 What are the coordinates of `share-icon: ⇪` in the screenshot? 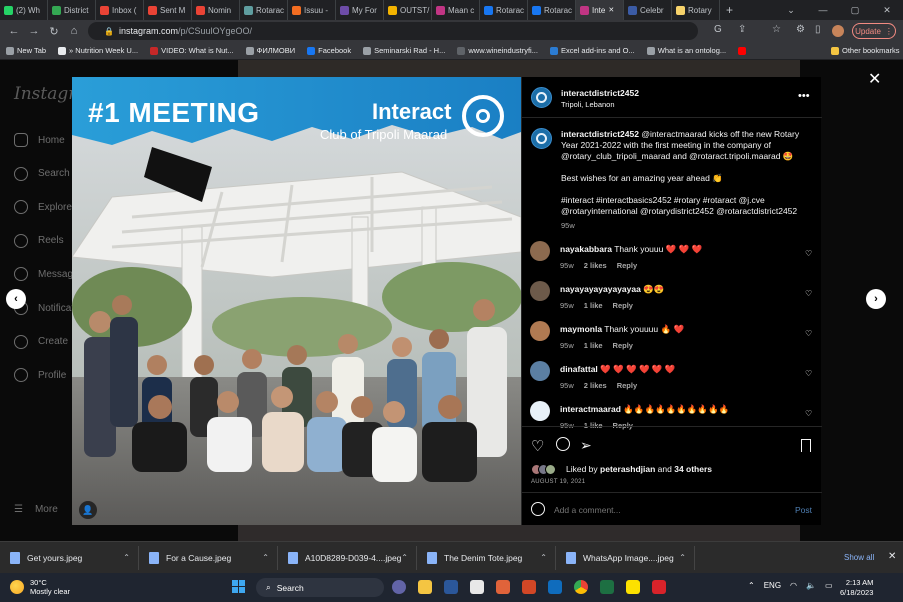 It's located at (742, 29).